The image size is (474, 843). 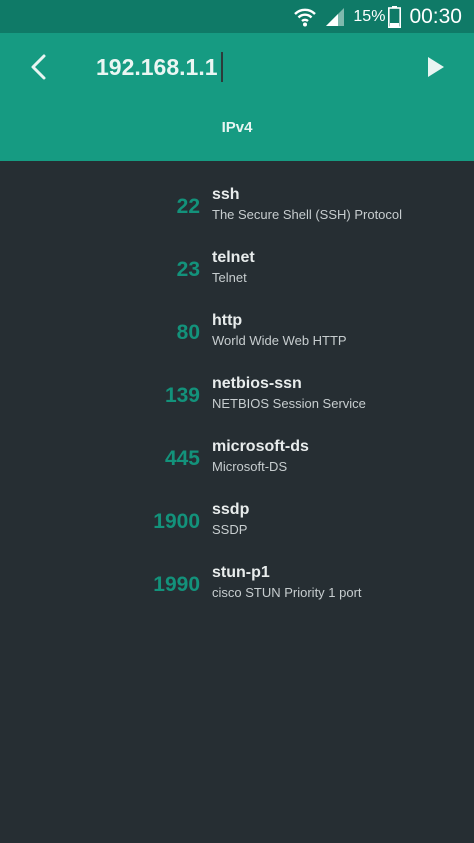 I want to click on list-item: 445 microsoft-ds Microsoft-DS, so click(x=237, y=444).